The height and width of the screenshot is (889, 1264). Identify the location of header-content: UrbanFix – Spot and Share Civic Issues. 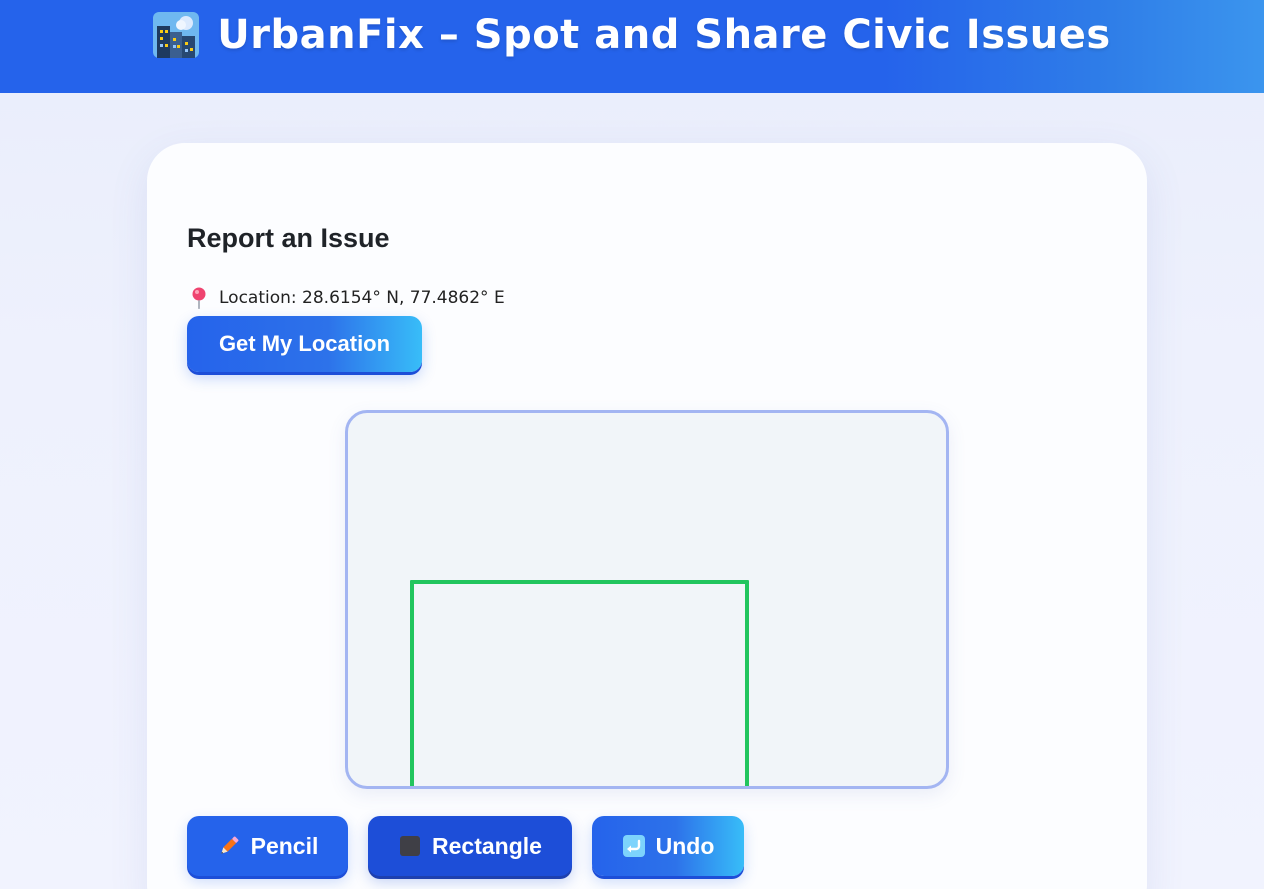
(631, 35).